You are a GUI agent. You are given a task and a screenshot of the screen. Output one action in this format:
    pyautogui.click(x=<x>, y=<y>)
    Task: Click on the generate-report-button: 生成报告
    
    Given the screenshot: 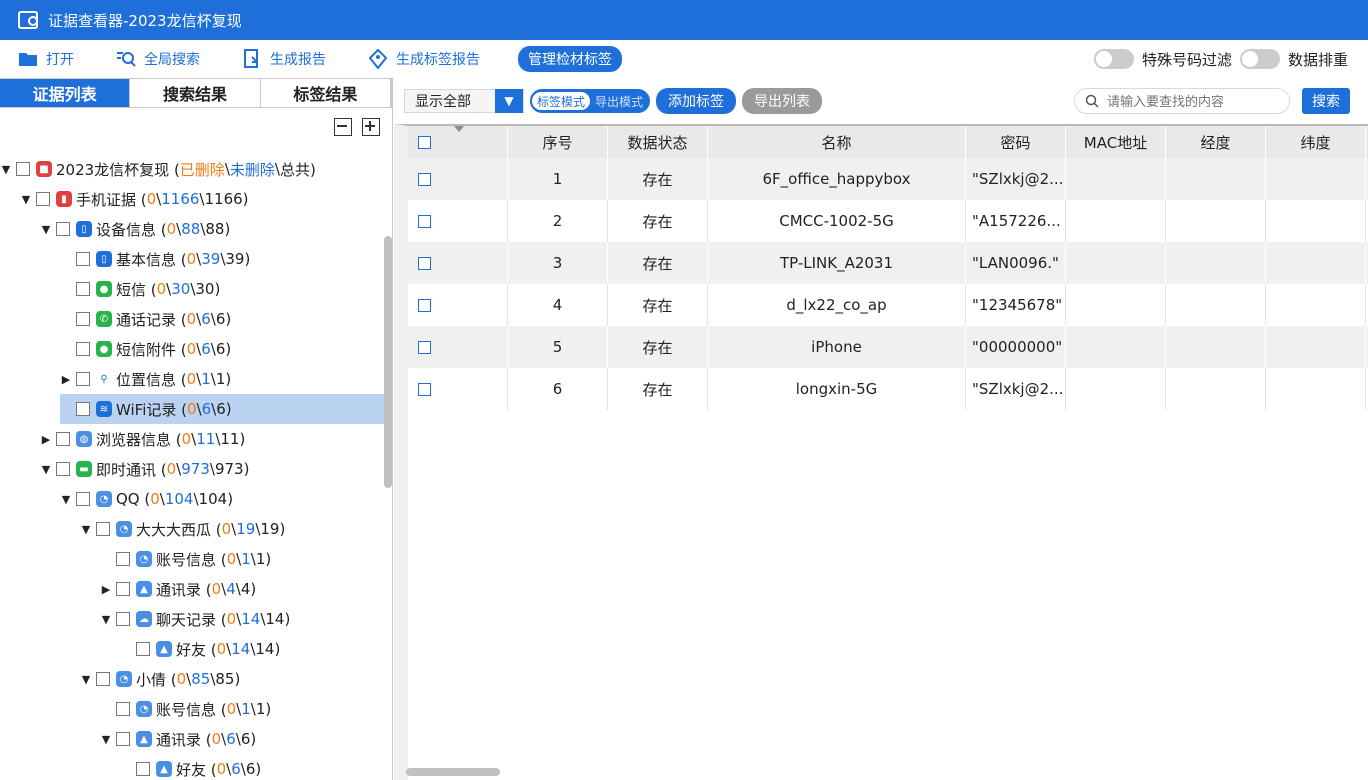 What is the action you would take?
    pyautogui.click(x=284, y=59)
    